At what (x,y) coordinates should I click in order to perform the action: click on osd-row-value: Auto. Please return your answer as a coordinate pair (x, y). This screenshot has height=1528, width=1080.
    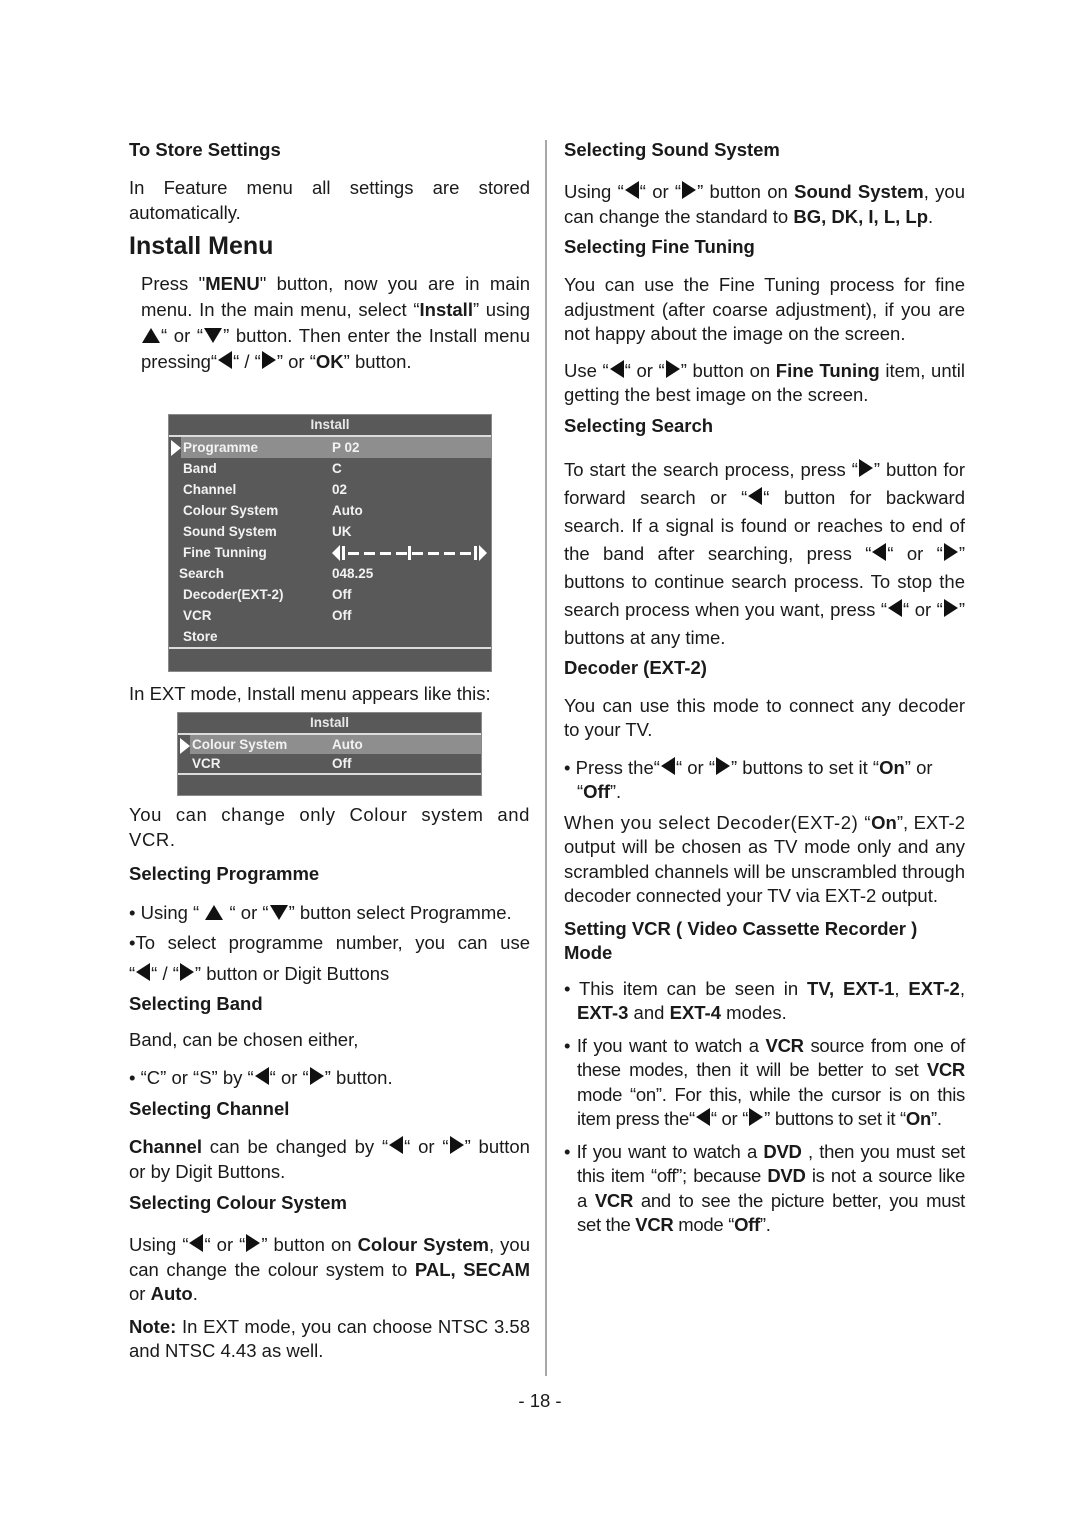
    Looking at the image, I should click on (347, 510).